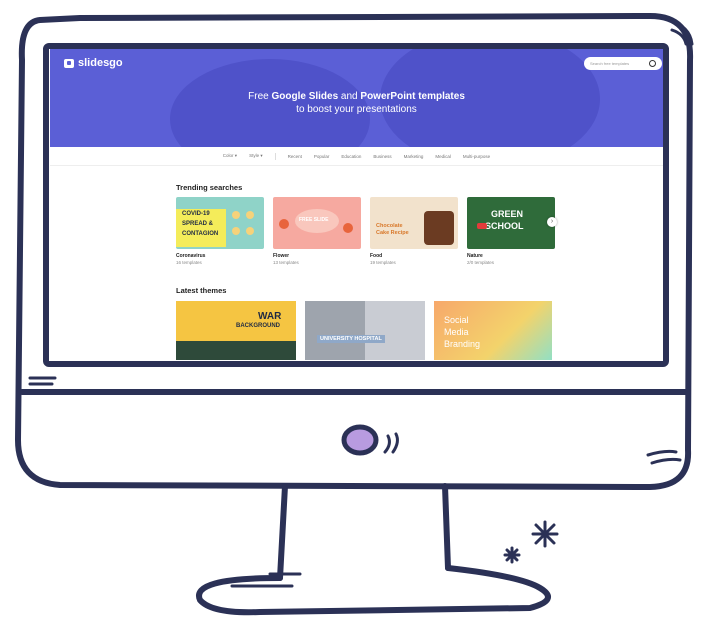  What do you see at coordinates (256, 156) in the screenshot?
I see `nav-item-style: Style ▾` at bounding box center [256, 156].